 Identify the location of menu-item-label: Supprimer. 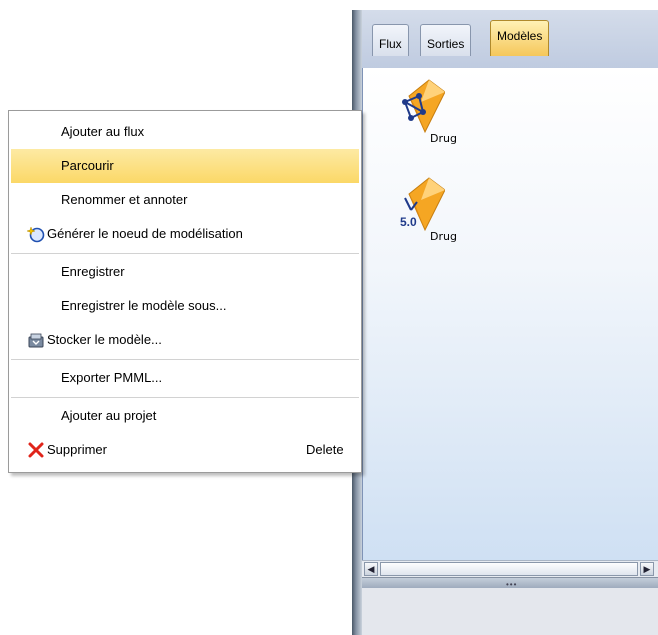
(77, 449).